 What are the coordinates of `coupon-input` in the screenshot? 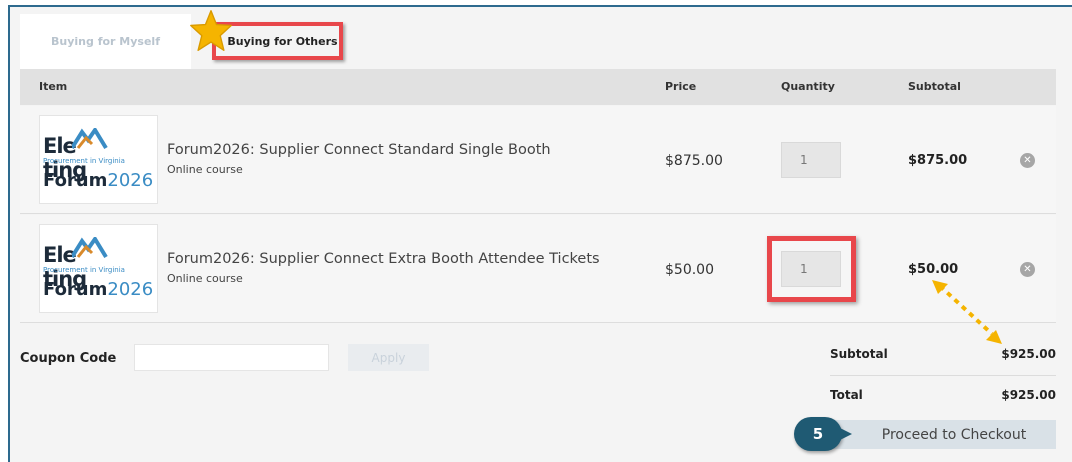 It's located at (231, 357).